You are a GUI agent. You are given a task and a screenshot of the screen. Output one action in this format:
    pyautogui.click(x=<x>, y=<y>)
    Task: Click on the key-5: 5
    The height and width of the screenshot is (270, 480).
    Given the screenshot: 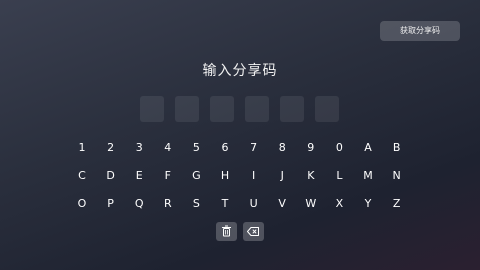 What is the action you would take?
    pyautogui.click(x=196, y=148)
    